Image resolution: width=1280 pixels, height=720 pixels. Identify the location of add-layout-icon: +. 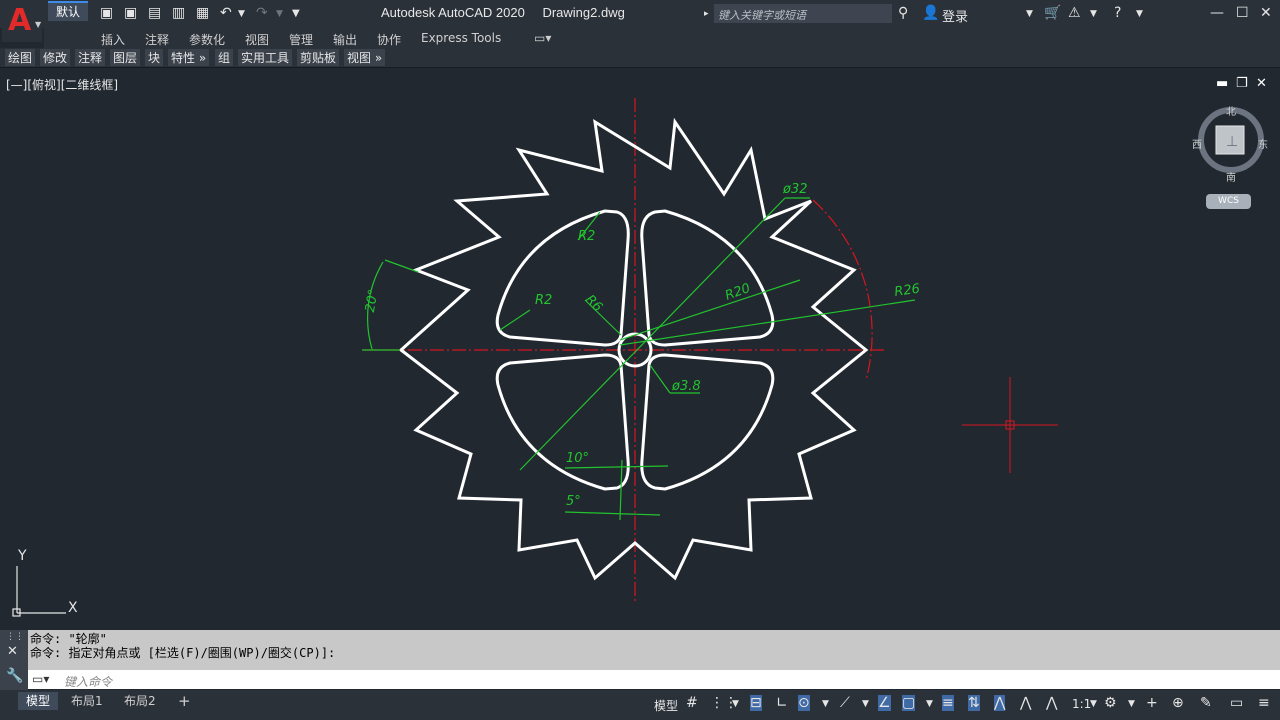
(184, 701).